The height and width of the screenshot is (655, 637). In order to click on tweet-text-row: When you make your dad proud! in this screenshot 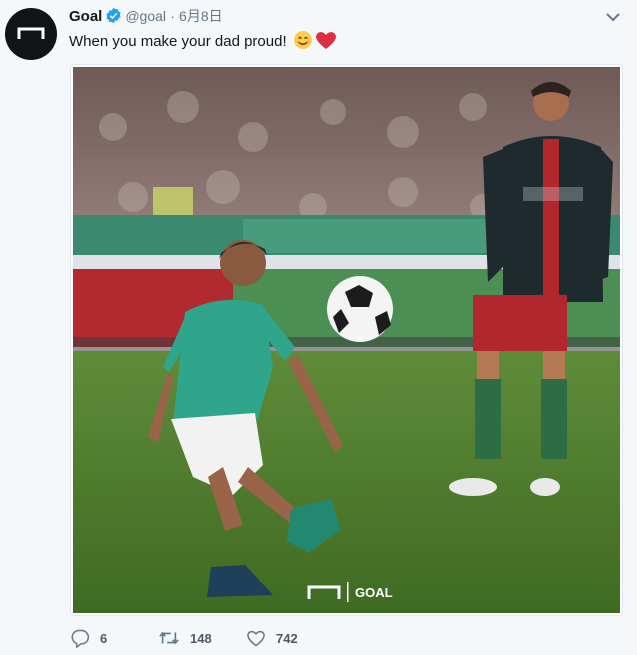, I will do `click(203, 43)`.